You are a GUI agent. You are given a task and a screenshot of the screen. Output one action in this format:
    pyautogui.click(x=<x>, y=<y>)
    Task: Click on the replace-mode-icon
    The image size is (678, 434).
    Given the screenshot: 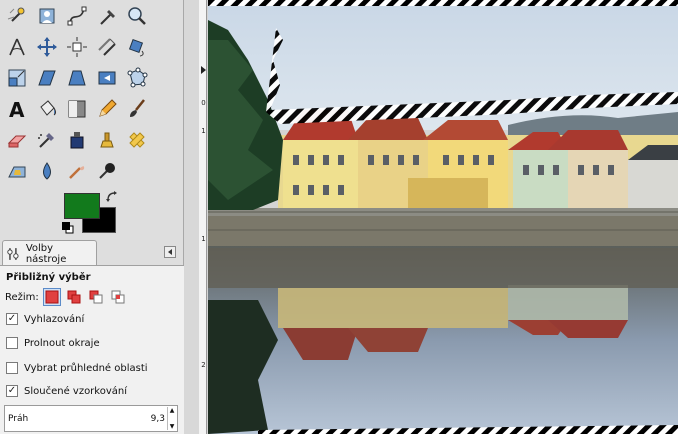 What is the action you would take?
    pyautogui.click(x=52, y=297)
    